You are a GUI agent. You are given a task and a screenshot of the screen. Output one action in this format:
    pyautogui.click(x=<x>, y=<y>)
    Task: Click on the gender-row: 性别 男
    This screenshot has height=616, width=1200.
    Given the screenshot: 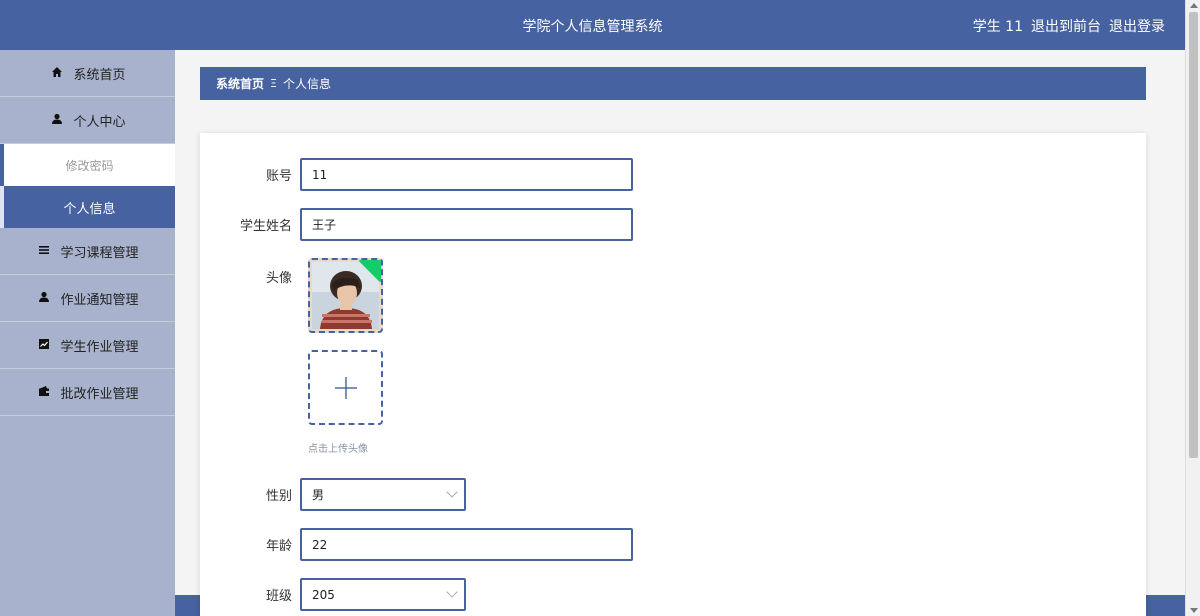 What is the action you would take?
    pyautogui.click(x=333, y=494)
    